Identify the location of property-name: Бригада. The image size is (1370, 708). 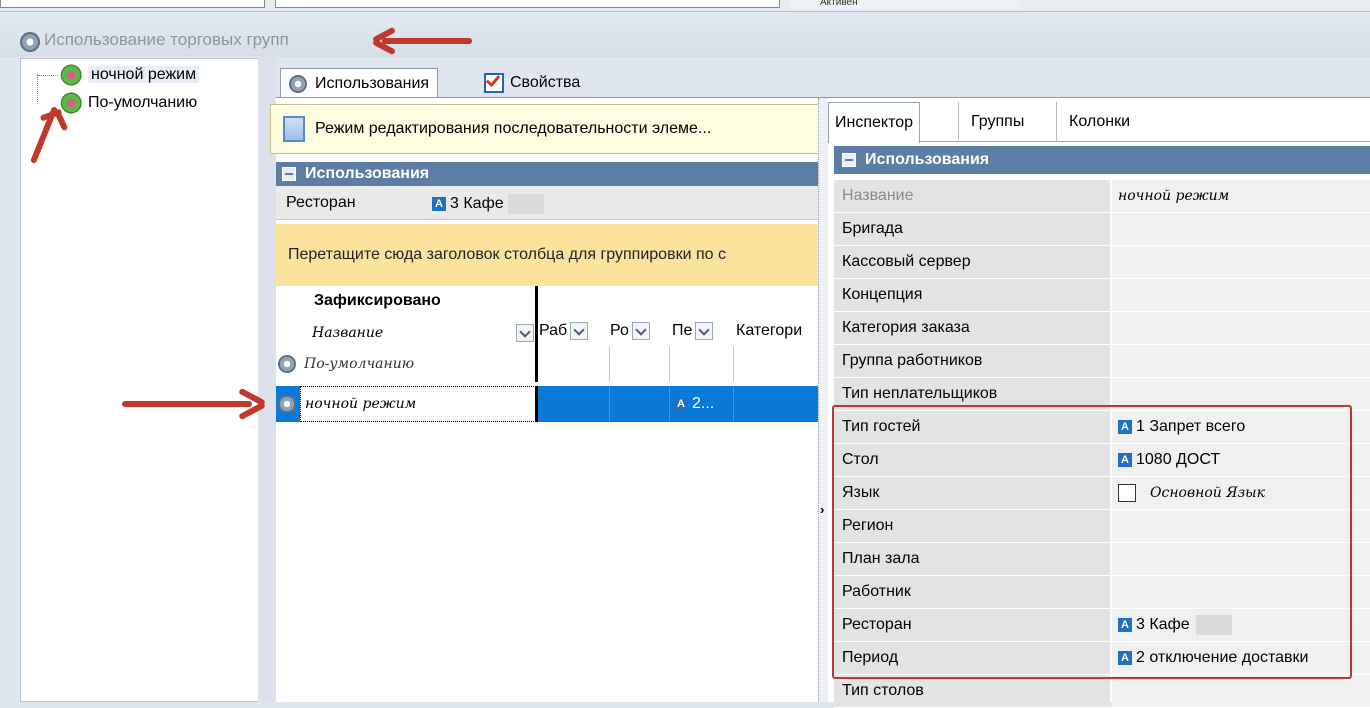
(972, 229).